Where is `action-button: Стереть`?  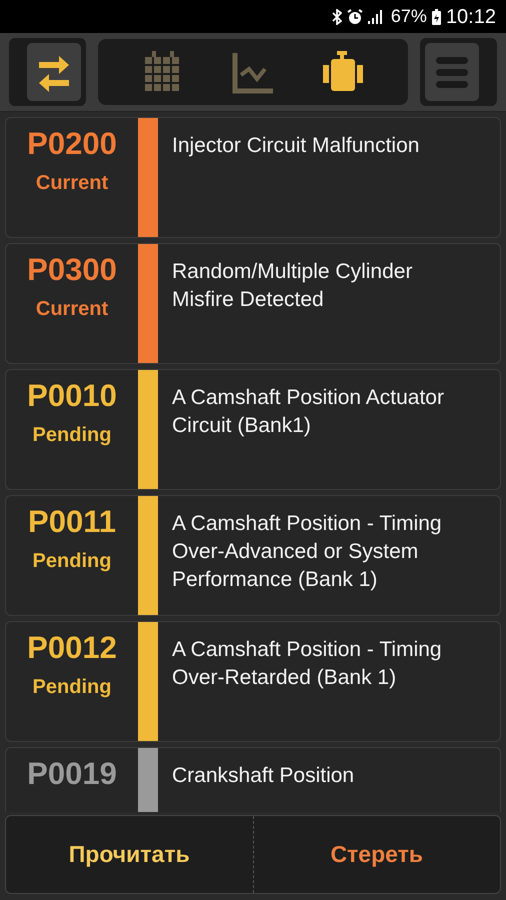 action-button: Стереть is located at coordinates (376, 854).